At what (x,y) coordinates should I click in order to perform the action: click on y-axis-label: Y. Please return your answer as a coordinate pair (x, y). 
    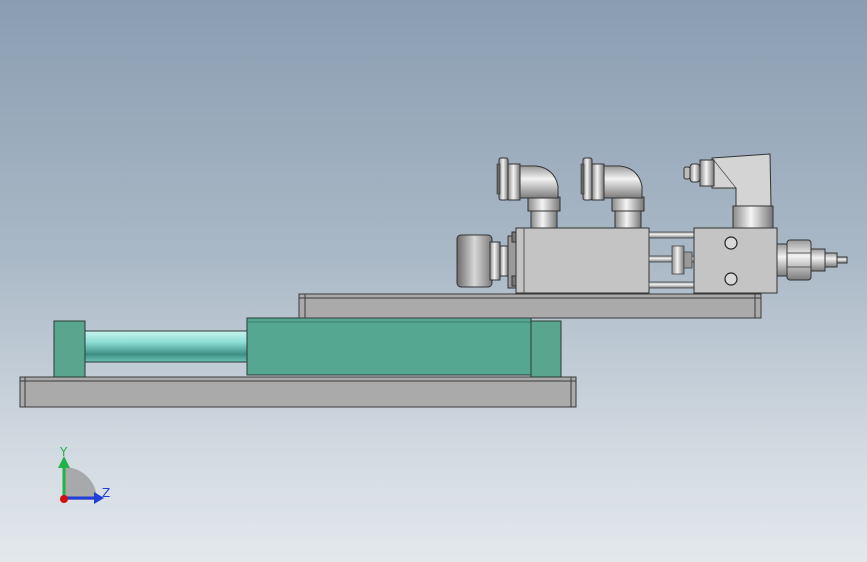
    Looking at the image, I should click on (63, 452).